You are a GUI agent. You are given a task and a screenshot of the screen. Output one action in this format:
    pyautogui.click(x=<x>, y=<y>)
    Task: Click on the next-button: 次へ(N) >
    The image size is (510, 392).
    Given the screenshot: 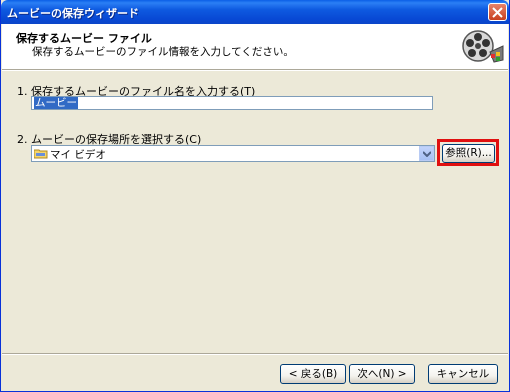 What is the action you would take?
    pyautogui.click(x=382, y=374)
    